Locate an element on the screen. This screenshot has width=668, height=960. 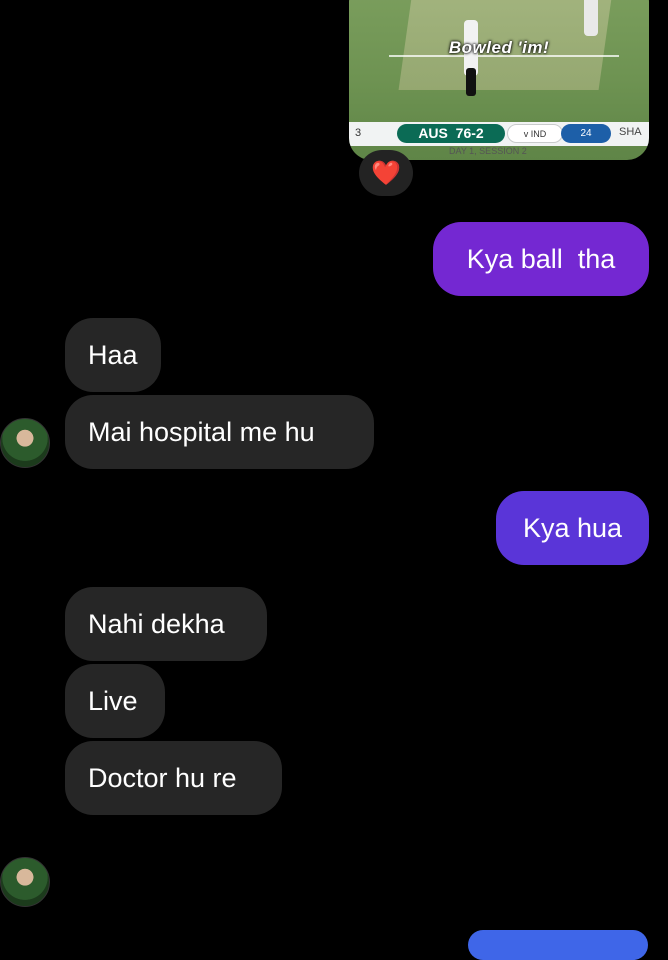
score-team: AUS is located at coordinates (433, 133).